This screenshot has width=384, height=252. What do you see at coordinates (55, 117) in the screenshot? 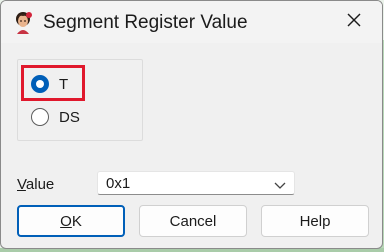
I see `radio-option-ds: DS` at bounding box center [55, 117].